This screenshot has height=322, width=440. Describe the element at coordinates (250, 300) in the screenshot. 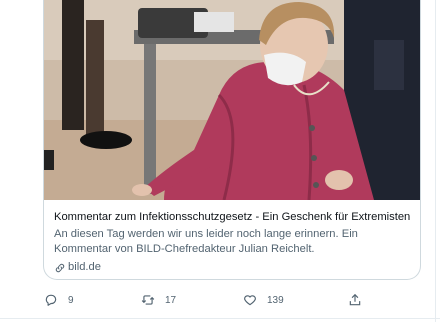

I see `heart-icon` at that location.